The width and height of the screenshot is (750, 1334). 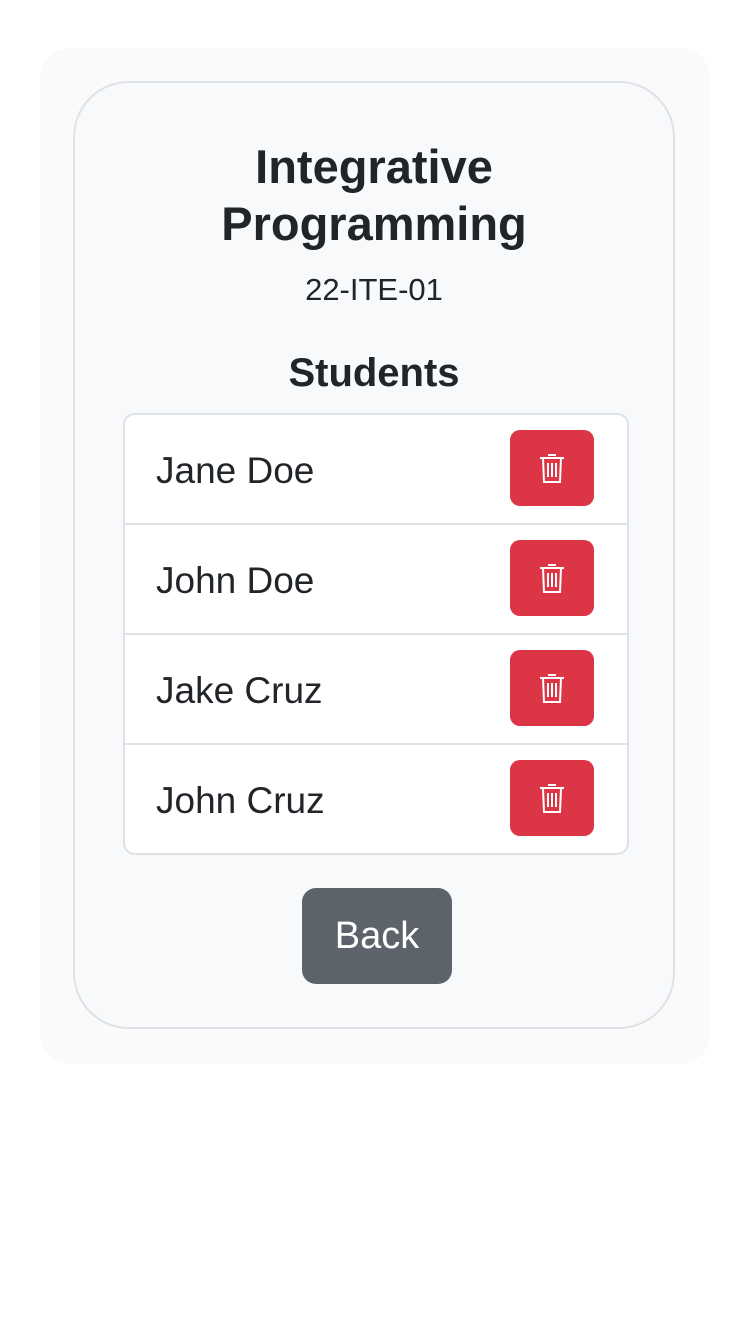 What do you see at coordinates (239, 690) in the screenshot?
I see `student-name: Jake Cruz` at bounding box center [239, 690].